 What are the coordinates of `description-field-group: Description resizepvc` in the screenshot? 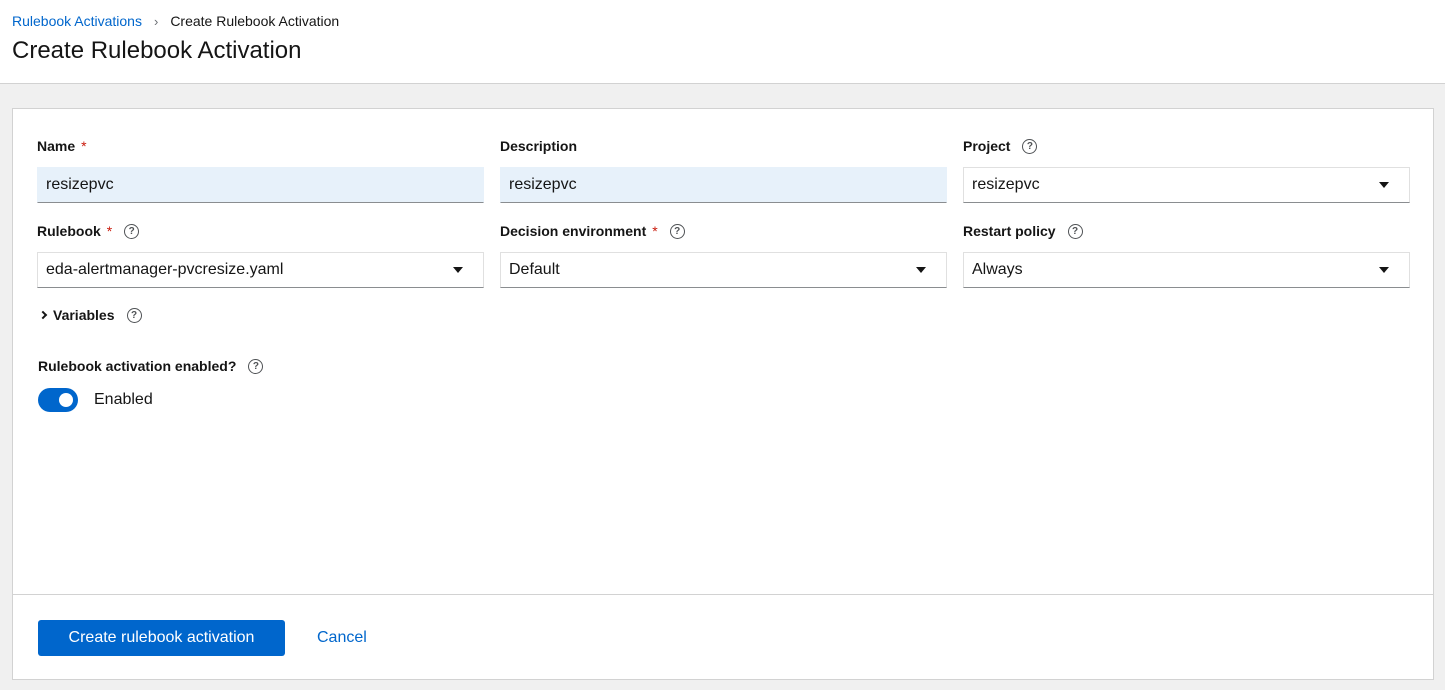 It's located at (723, 169).